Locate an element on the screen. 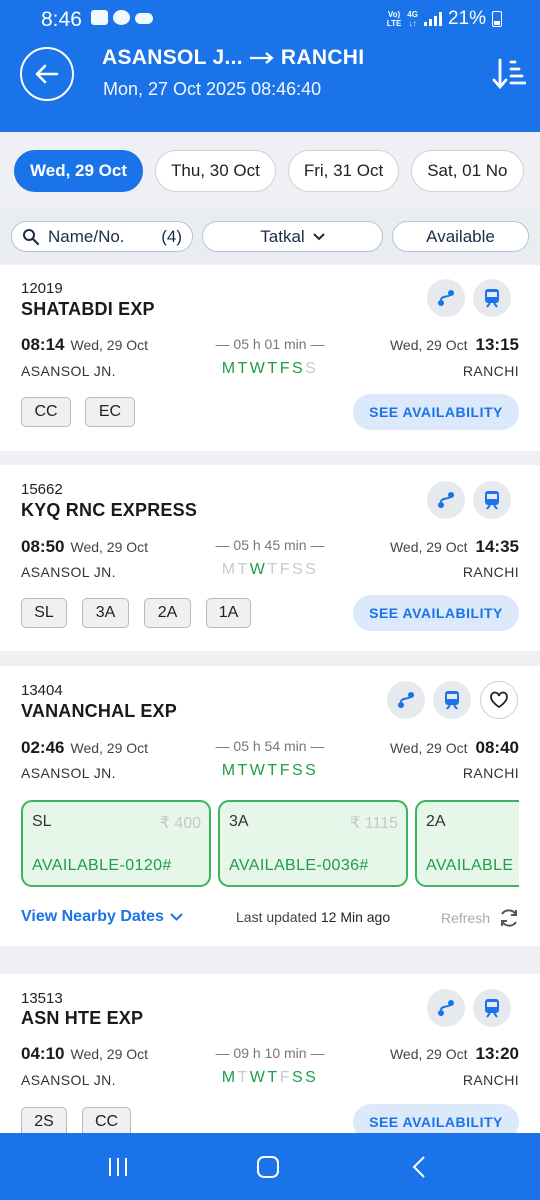  route-title: ASANSOL J... RANCHI is located at coordinates (233, 58).